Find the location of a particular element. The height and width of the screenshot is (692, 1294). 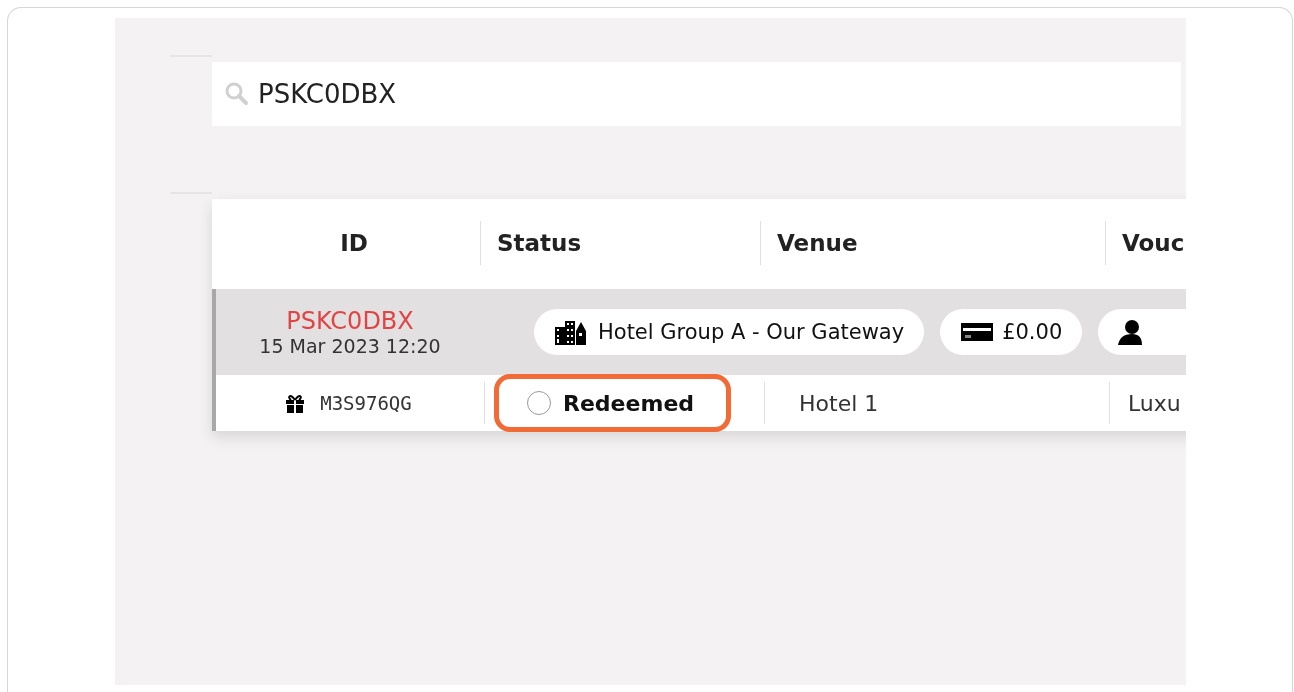

search-icon is located at coordinates (237, 94).